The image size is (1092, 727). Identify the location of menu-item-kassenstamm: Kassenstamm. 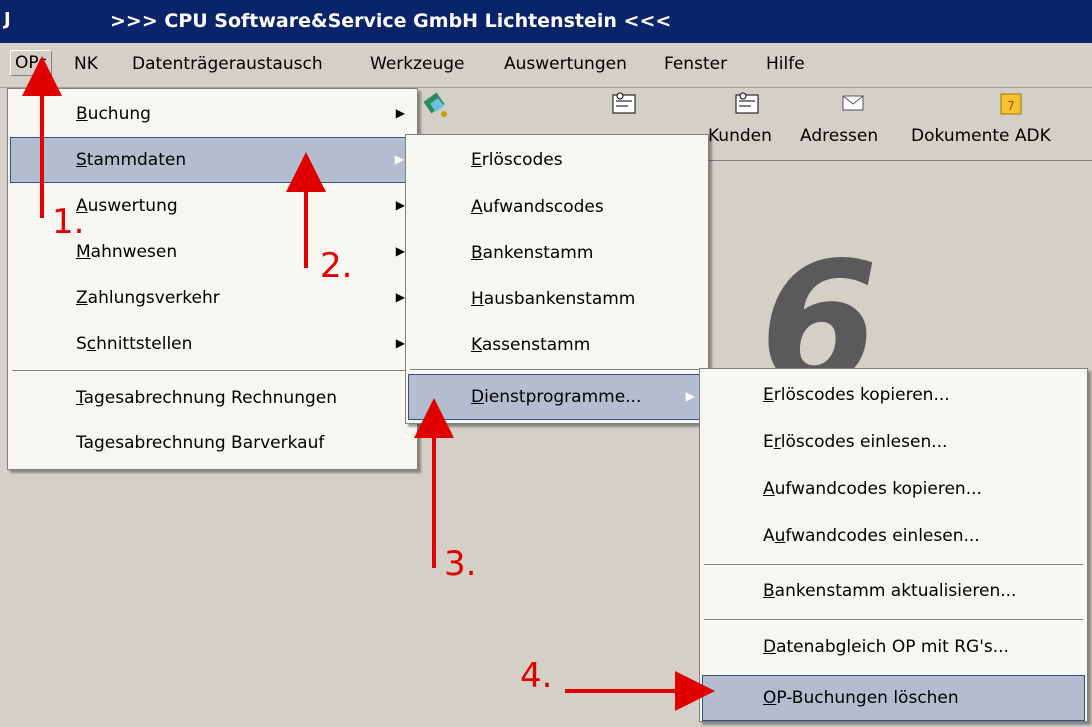
(557, 345).